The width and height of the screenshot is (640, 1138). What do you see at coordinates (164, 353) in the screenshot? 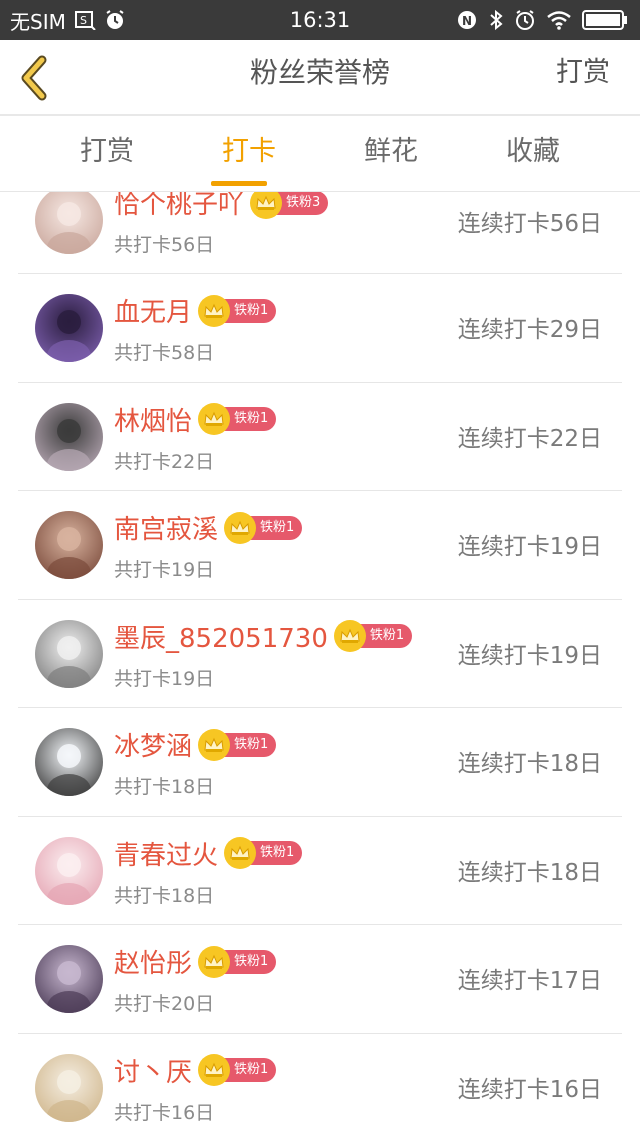
I see `total-checkins: 共打卡58日` at bounding box center [164, 353].